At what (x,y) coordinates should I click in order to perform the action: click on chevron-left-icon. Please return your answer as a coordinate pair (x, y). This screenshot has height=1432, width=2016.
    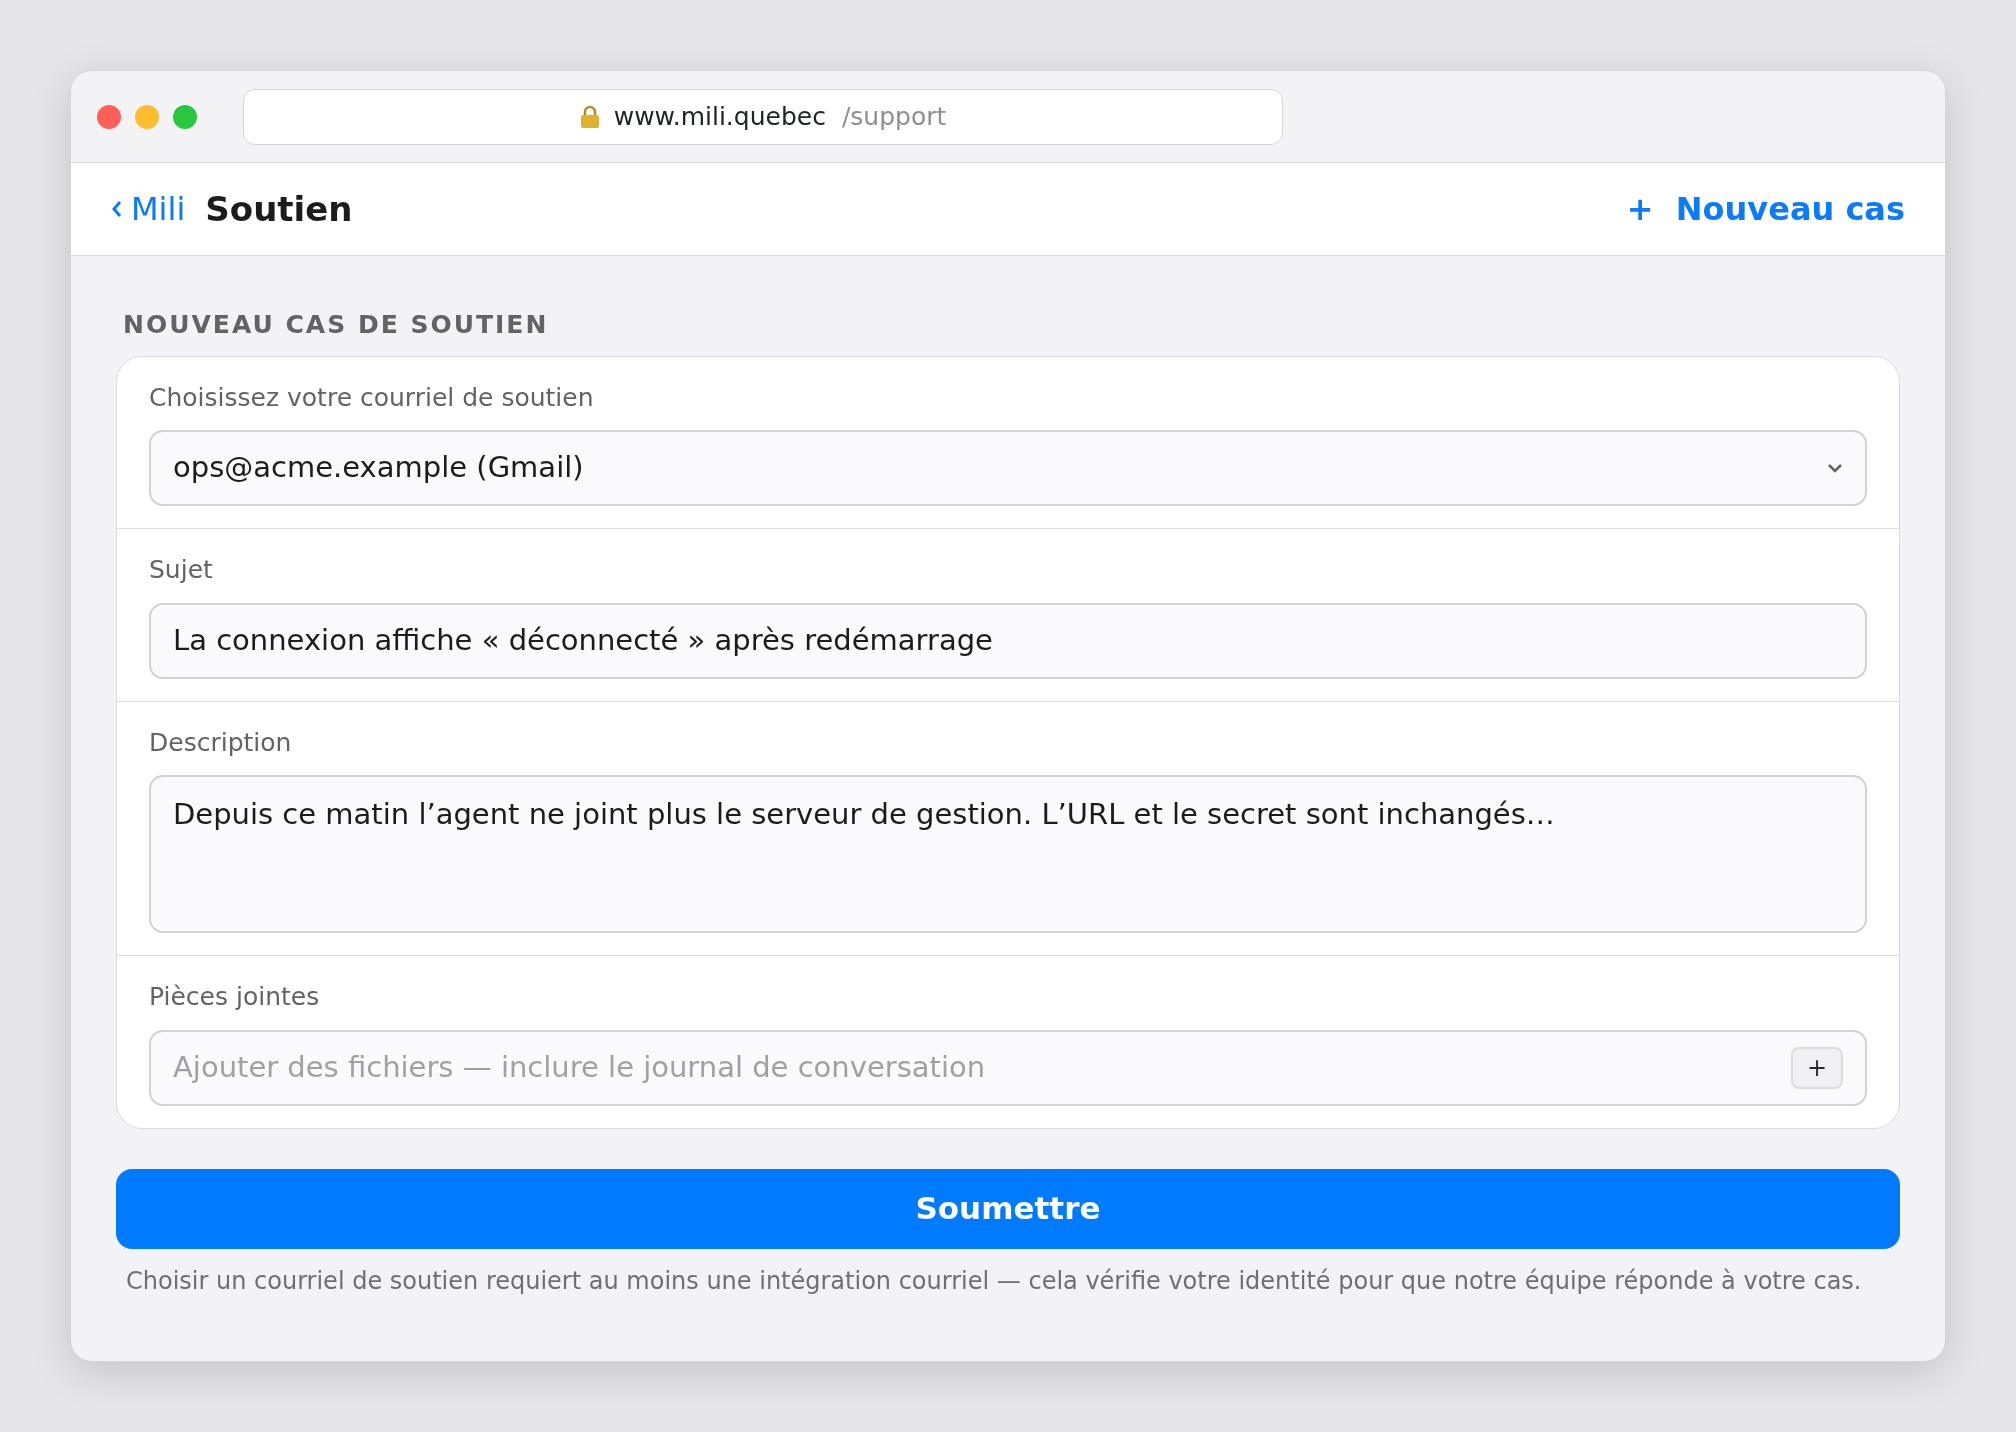
    Looking at the image, I should click on (117, 209).